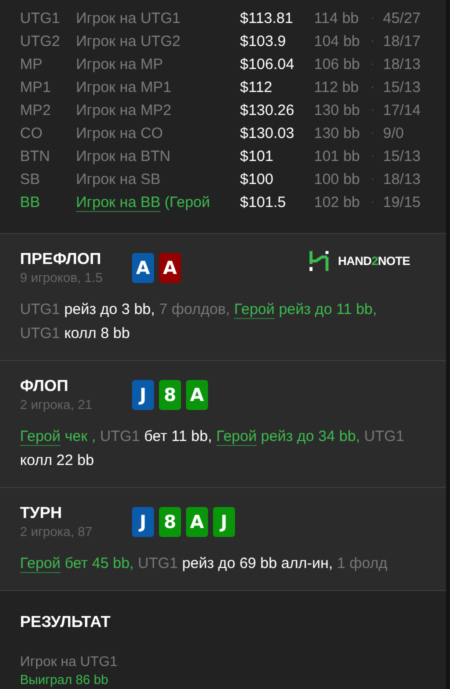  What do you see at coordinates (36, 87) in the screenshot?
I see `position-label: MP1` at bounding box center [36, 87].